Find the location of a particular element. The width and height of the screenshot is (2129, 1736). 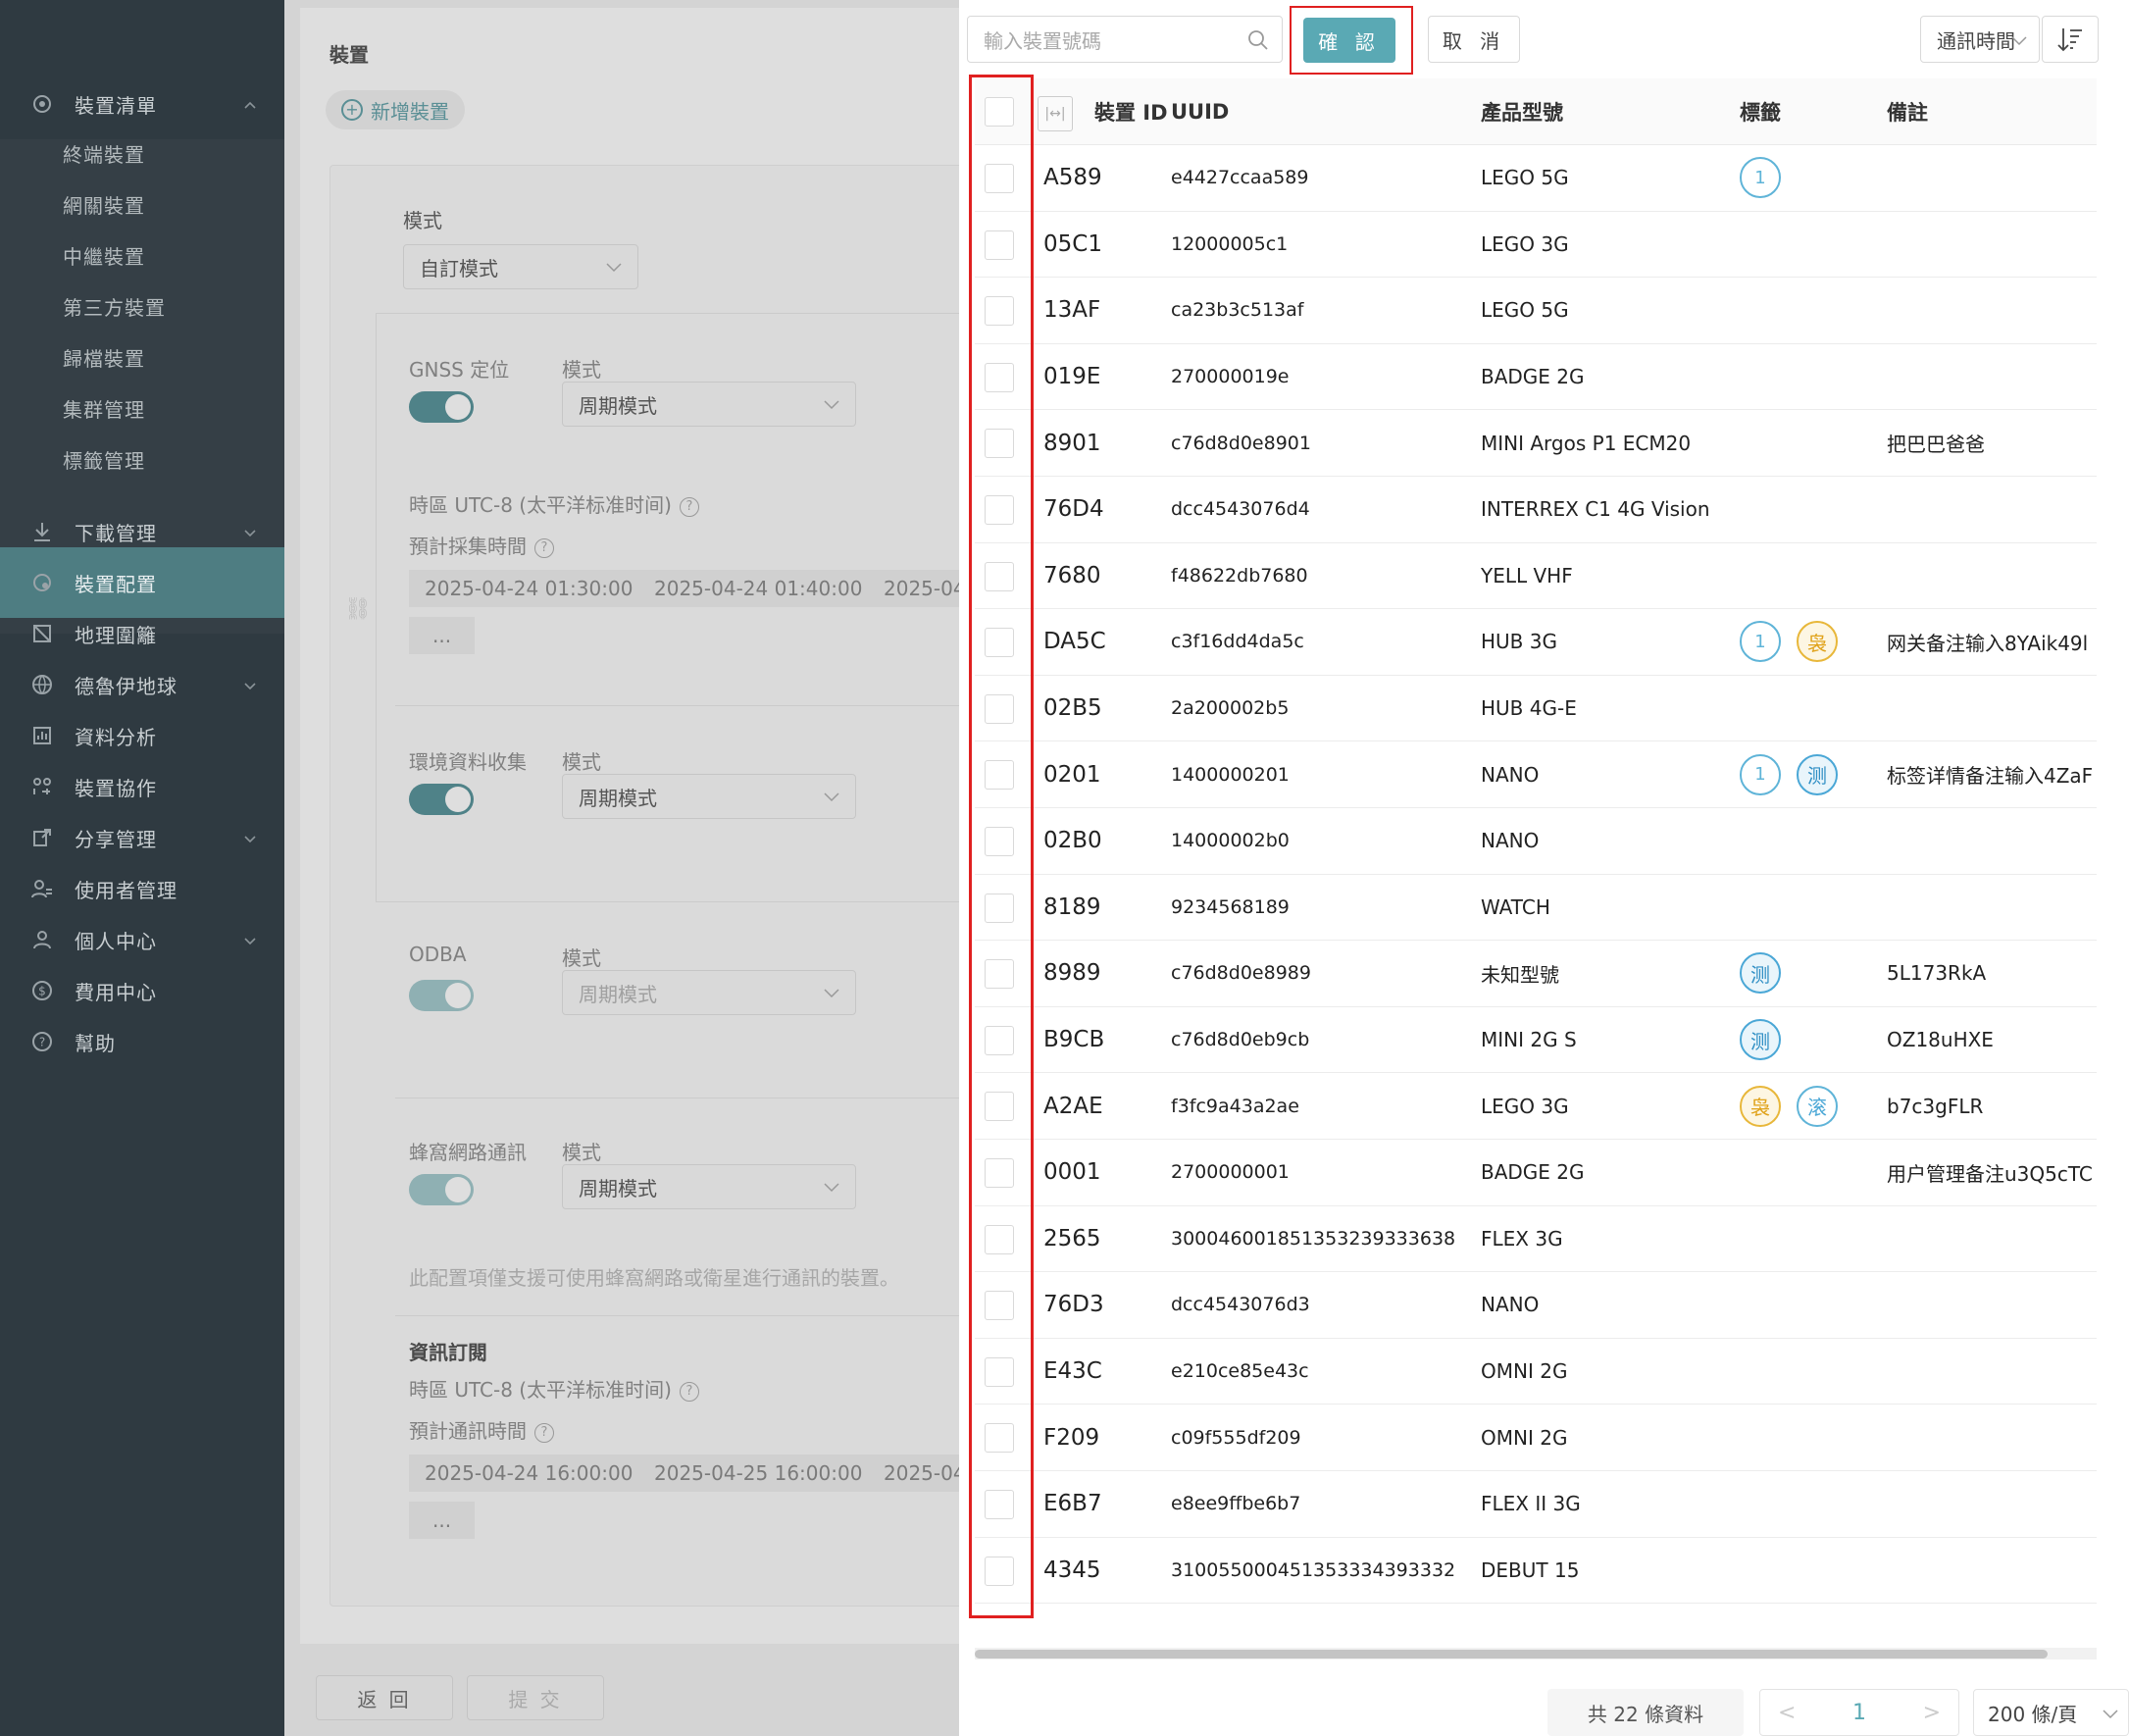

table-row: 02B5 2a200002b5 HUB 4G-E is located at coordinates (1536, 709).